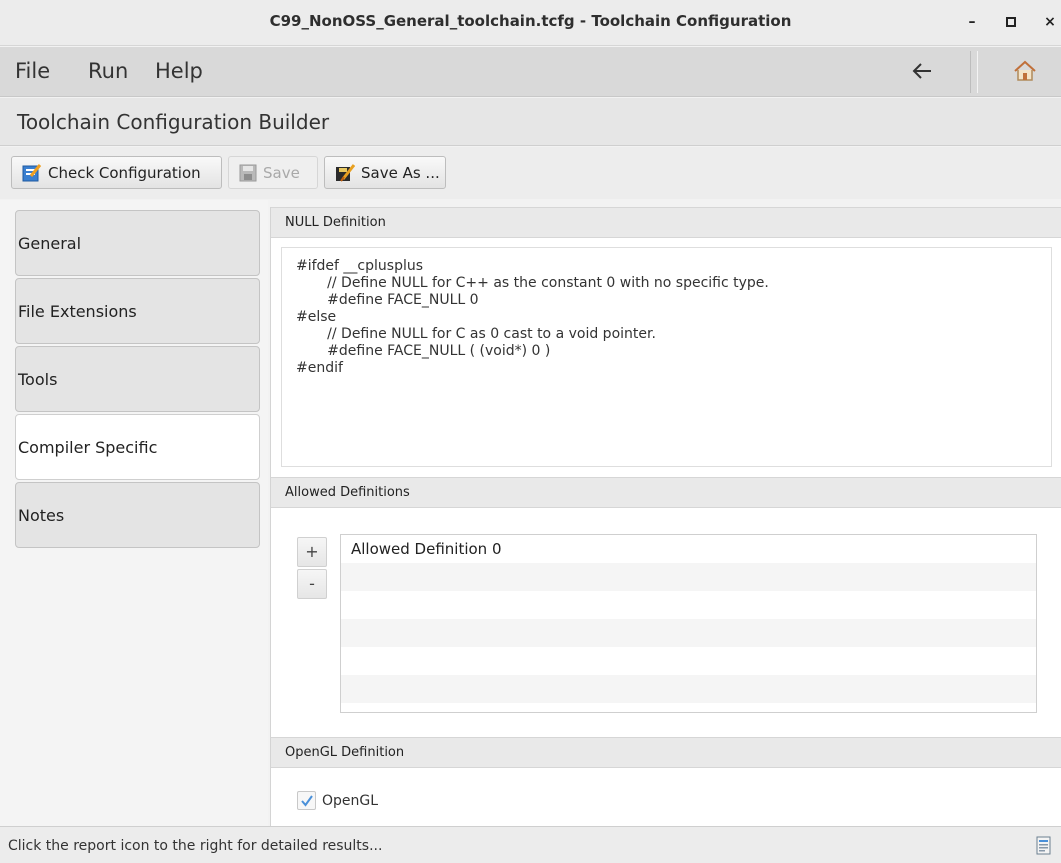 This screenshot has width=1061, height=863. What do you see at coordinates (137, 379) in the screenshot?
I see `tab-tools: Tools` at bounding box center [137, 379].